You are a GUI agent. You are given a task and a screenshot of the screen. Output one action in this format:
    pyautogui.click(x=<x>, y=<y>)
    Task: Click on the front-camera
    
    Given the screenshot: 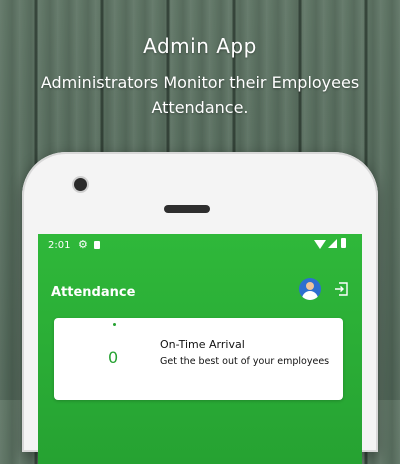 What is the action you would take?
    pyautogui.click(x=80, y=184)
    